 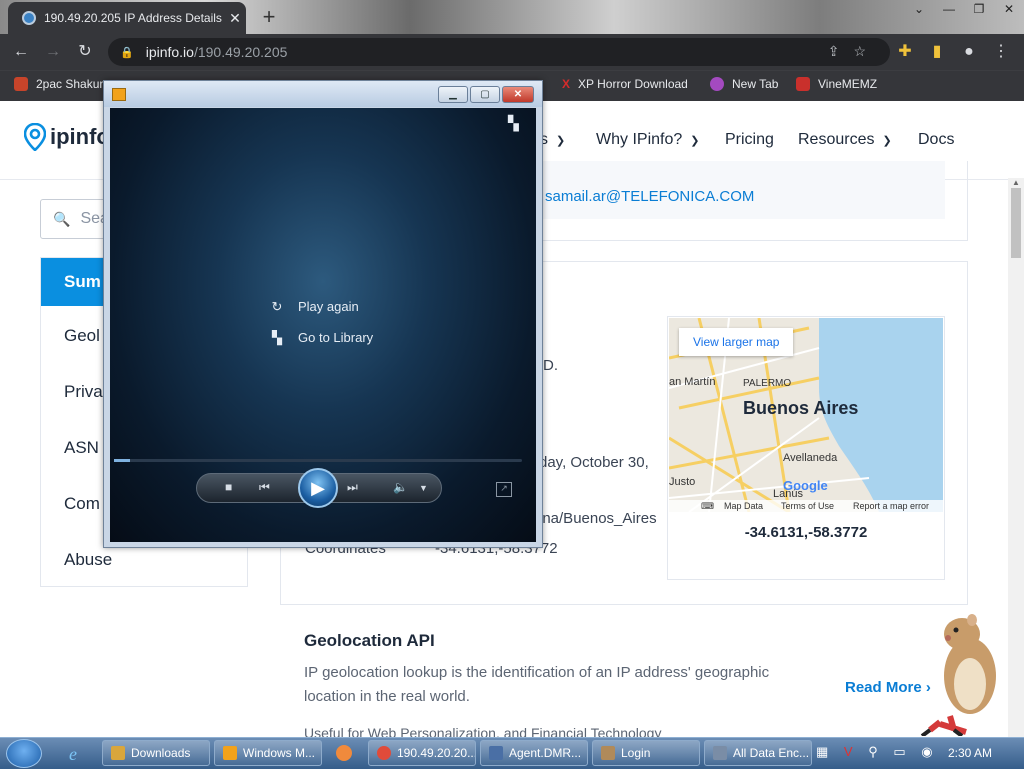 I want to click on bookmark-new-tab: New Tab, so click(x=744, y=84).